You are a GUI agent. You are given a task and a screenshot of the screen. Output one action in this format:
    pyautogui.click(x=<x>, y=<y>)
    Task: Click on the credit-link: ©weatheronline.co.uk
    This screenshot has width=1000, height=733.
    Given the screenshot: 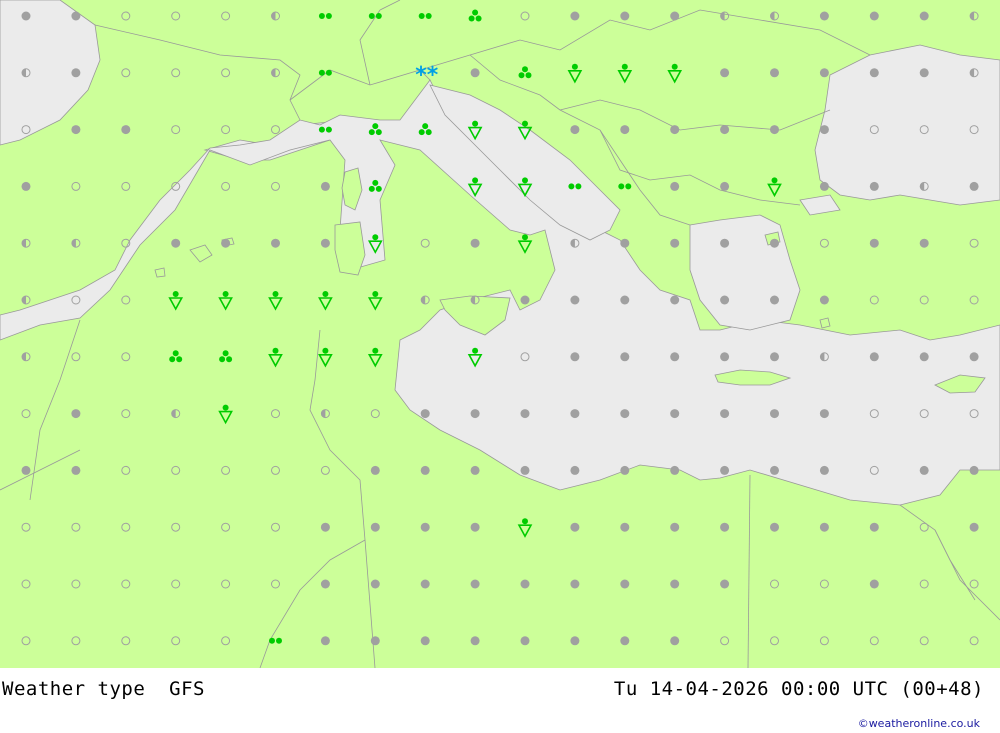 What is the action you would take?
    pyautogui.click(x=919, y=723)
    